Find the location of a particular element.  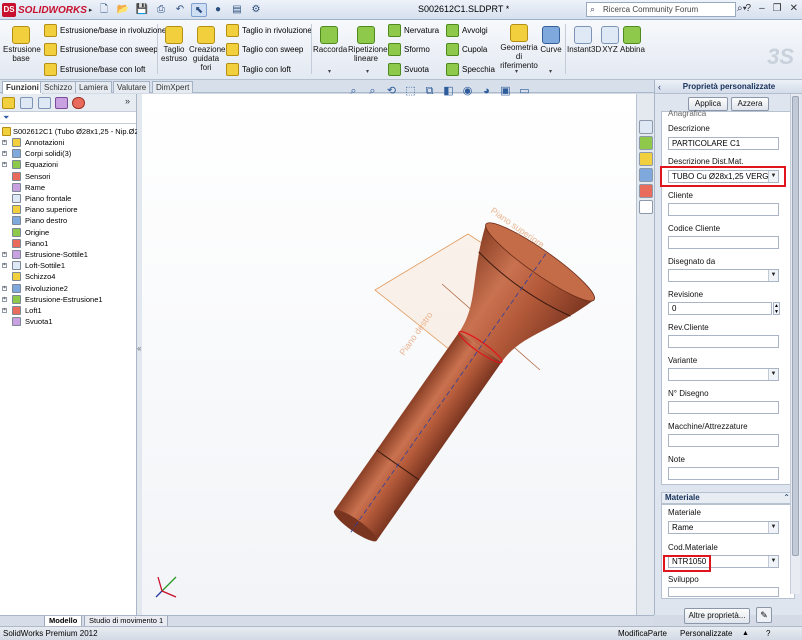

tree-item: + Equazioni is located at coordinates (68, 164).